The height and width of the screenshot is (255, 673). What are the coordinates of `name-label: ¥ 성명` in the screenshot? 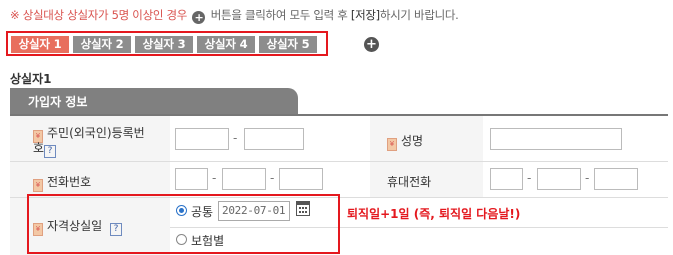 It's located at (405, 141).